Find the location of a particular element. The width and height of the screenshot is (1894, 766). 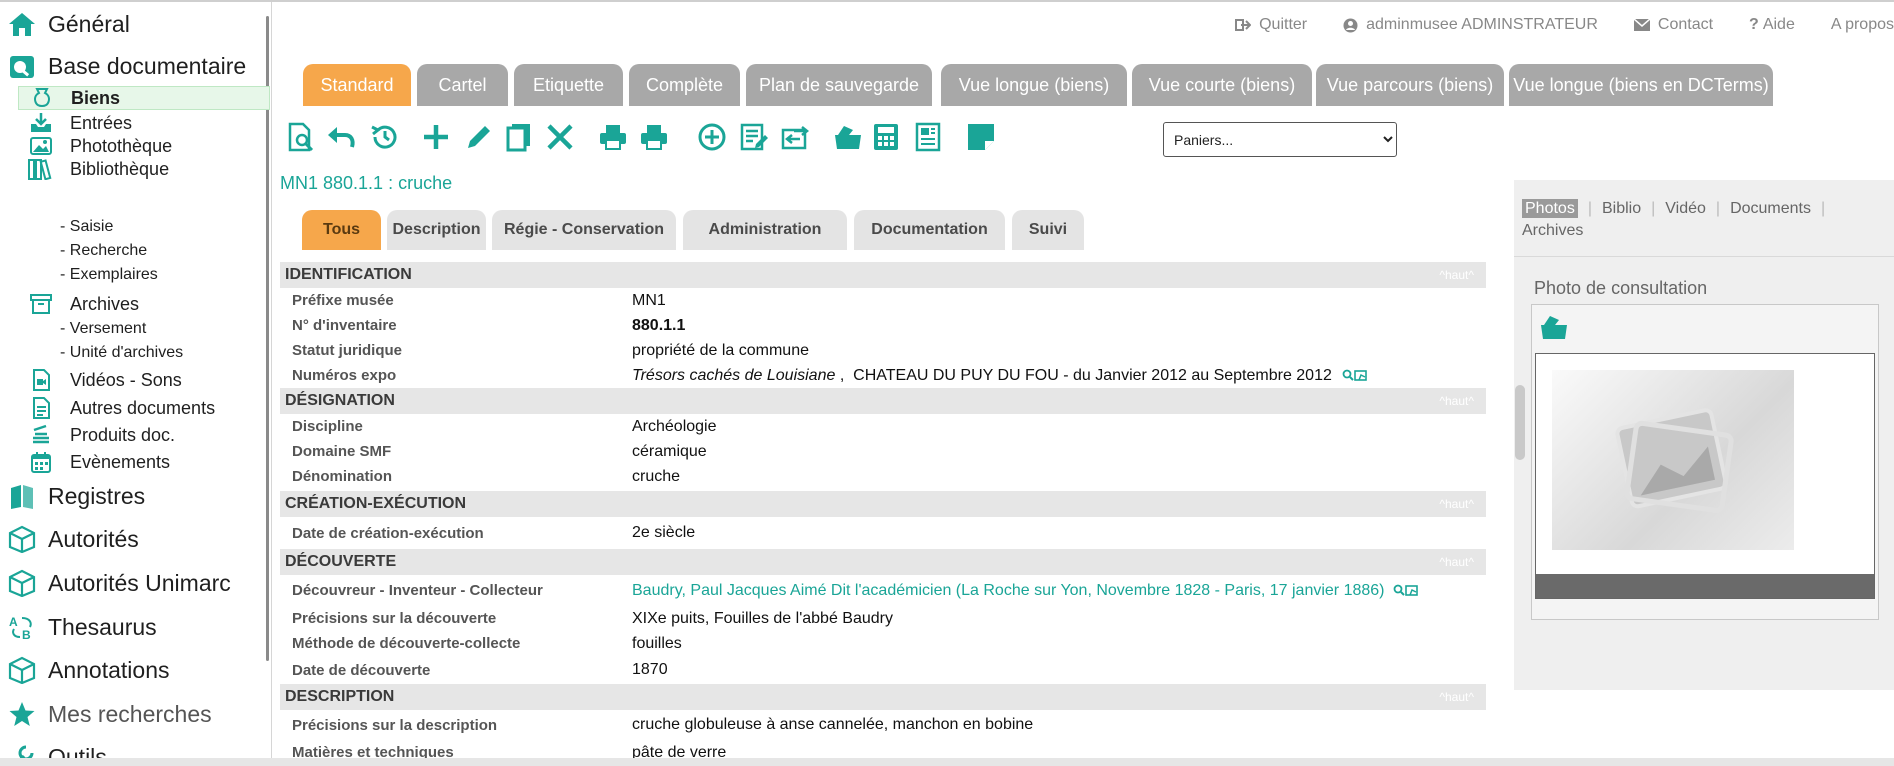

sidebar-item-produits: Produits doc. is located at coordinates (101, 435).